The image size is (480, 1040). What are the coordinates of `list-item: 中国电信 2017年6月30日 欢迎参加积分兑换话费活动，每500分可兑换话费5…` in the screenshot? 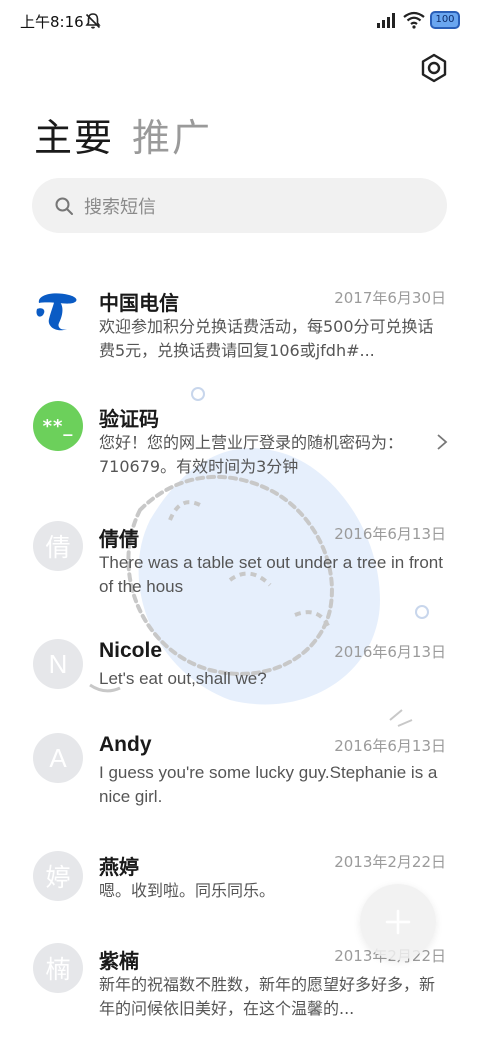 It's located at (240, 320).